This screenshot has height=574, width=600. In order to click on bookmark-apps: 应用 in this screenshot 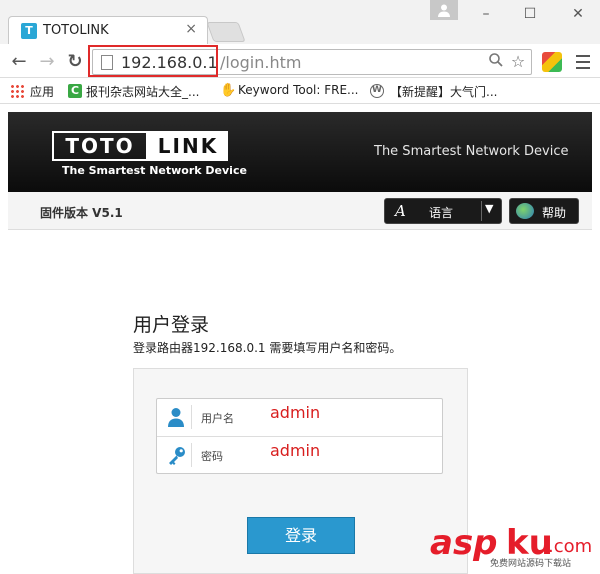, I will do `click(42, 91)`.